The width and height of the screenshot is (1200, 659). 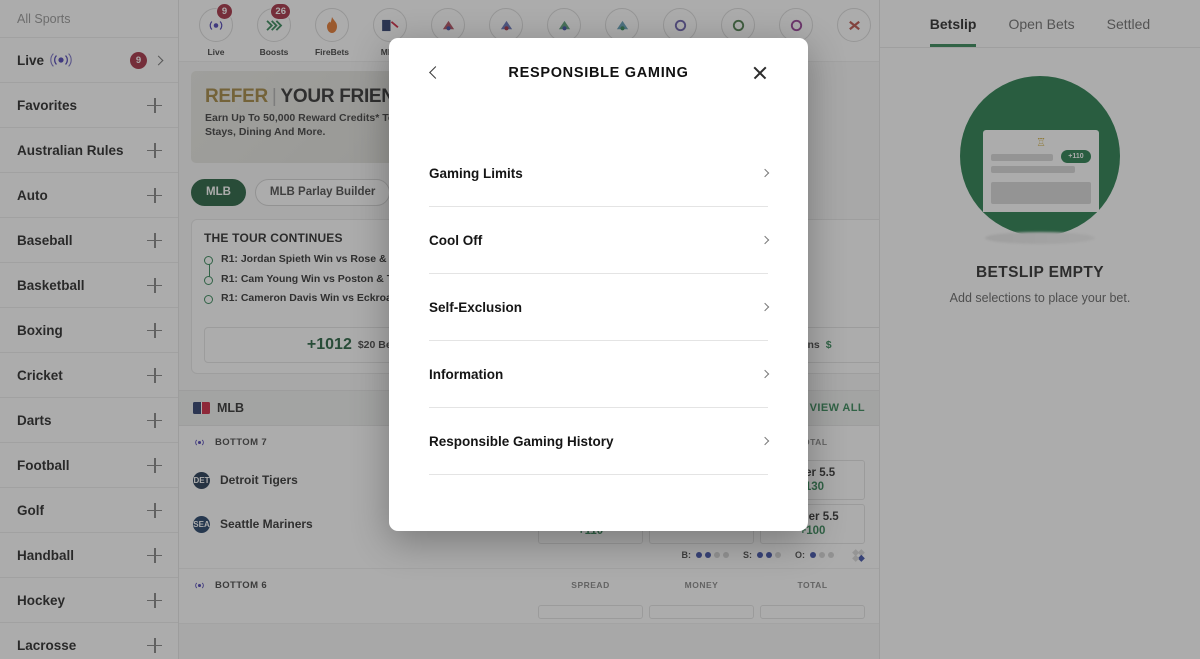 What do you see at coordinates (599, 240) in the screenshot?
I see `menu-item-cool-off: Cool Off` at bounding box center [599, 240].